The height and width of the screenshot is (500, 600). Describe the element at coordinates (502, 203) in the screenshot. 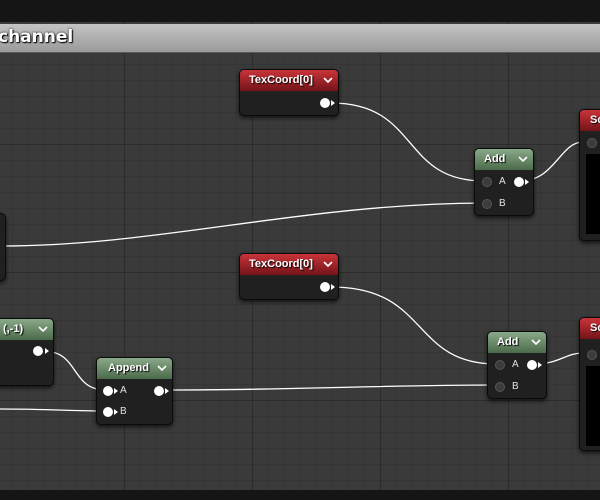

I see `add-top-pin-b-label: B` at that location.